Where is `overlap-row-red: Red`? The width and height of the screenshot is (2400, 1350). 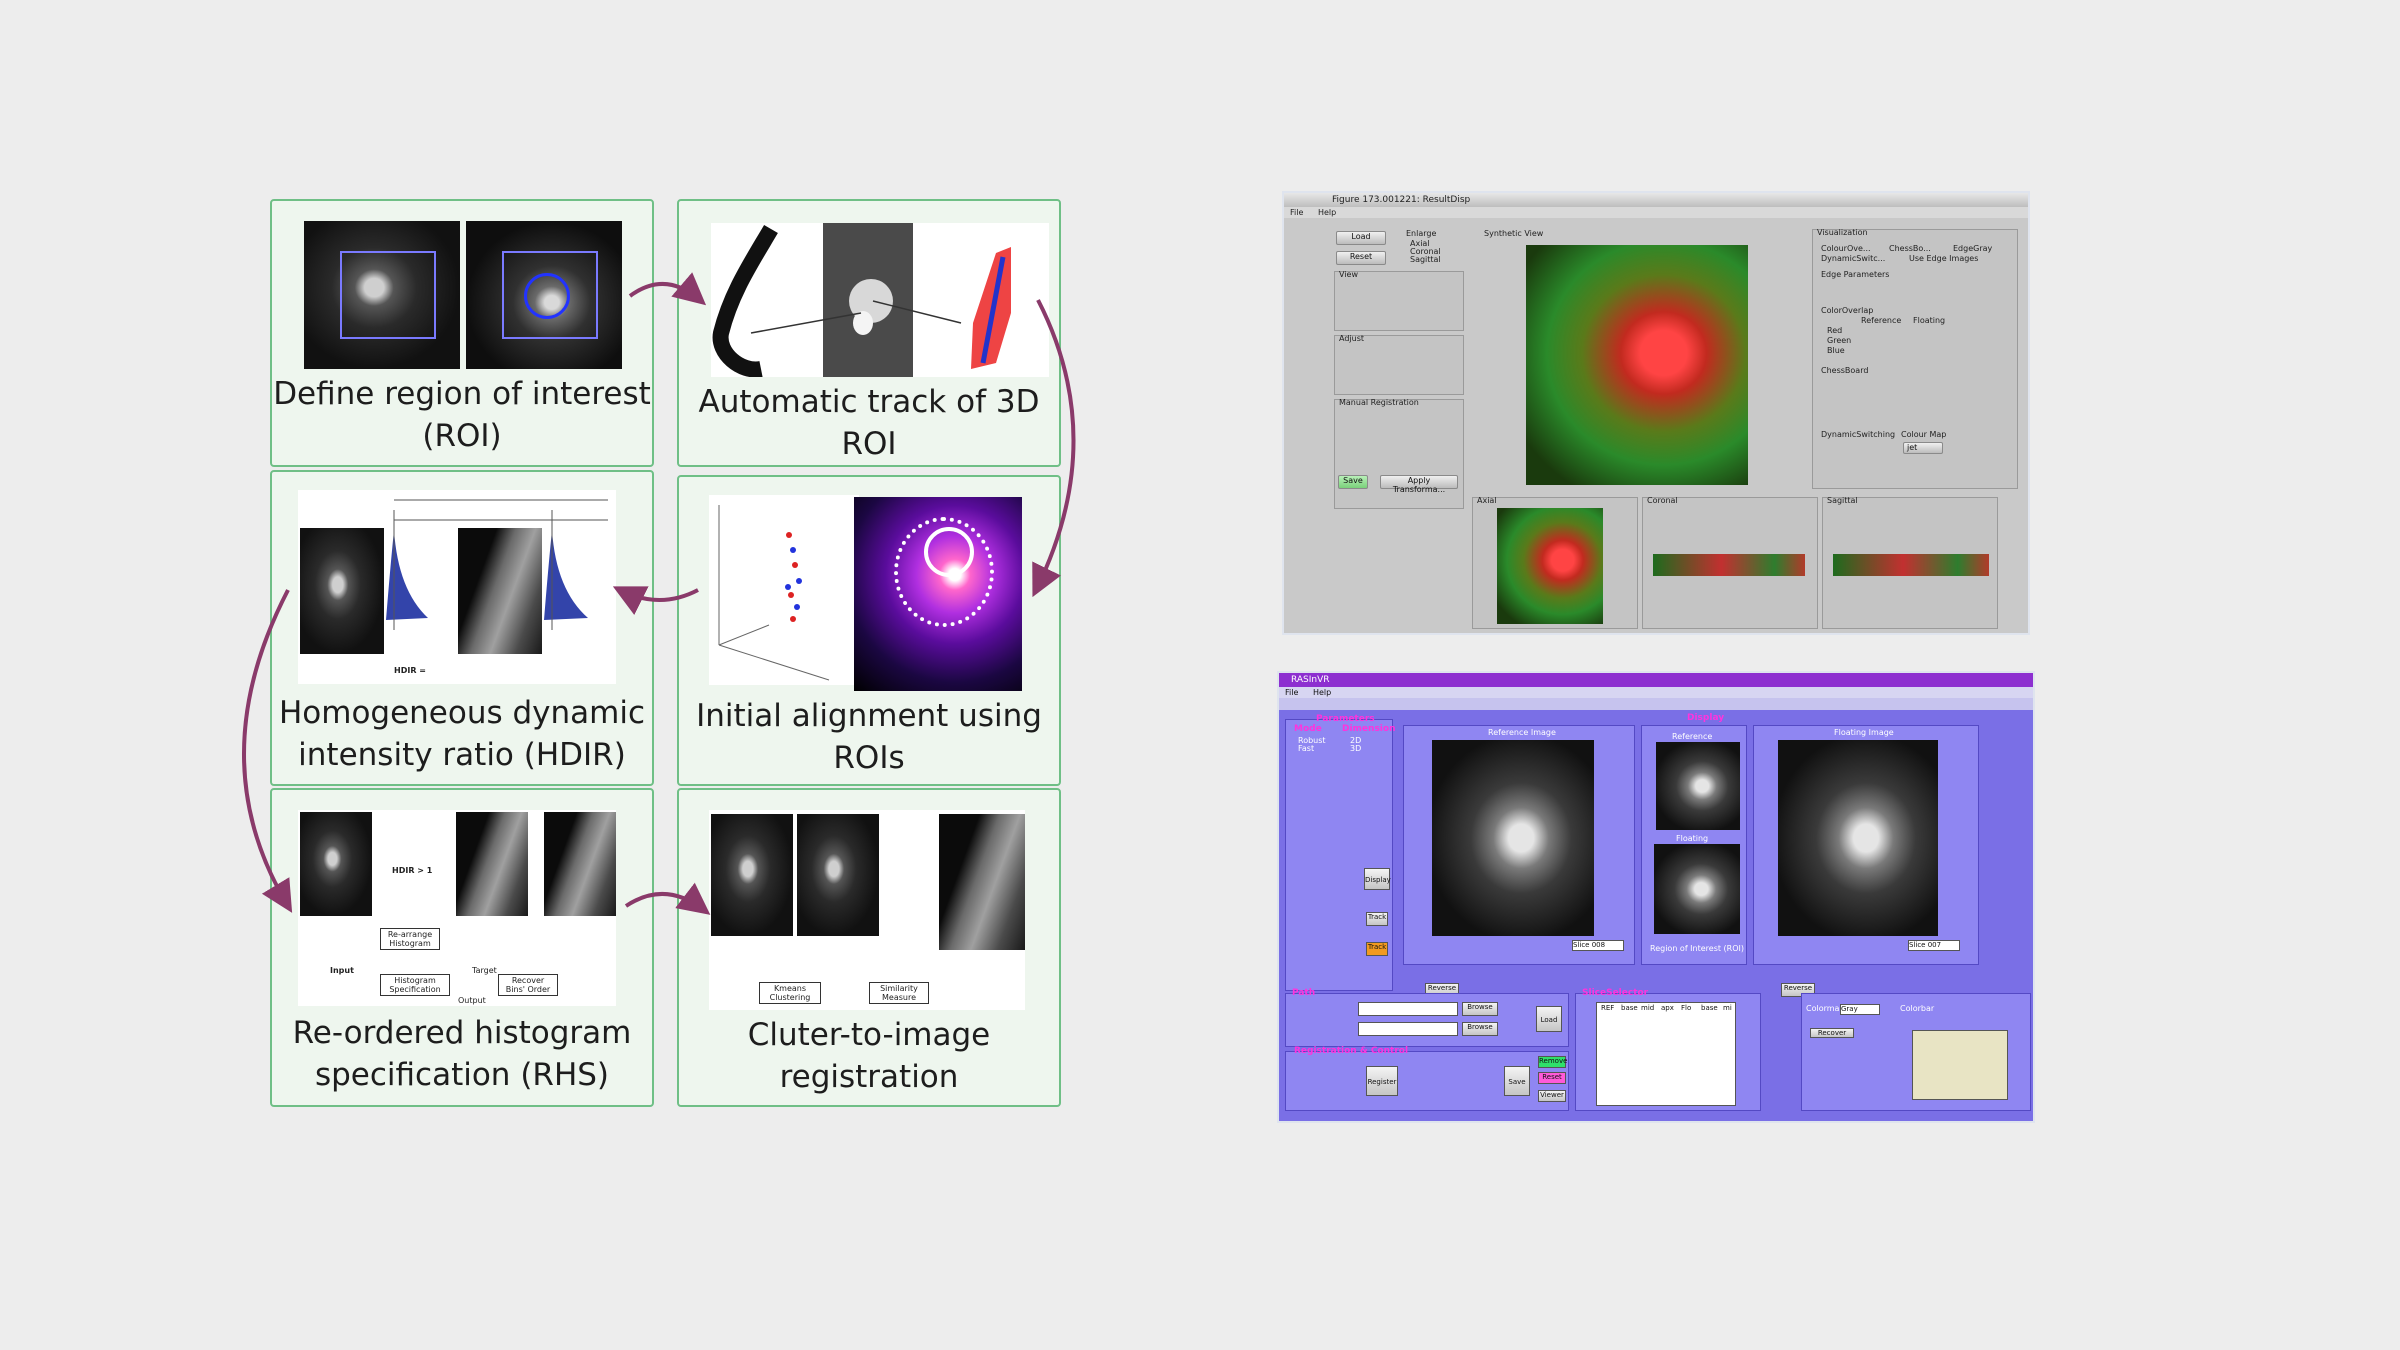 overlap-row-red: Red is located at coordinates (1835, 330).